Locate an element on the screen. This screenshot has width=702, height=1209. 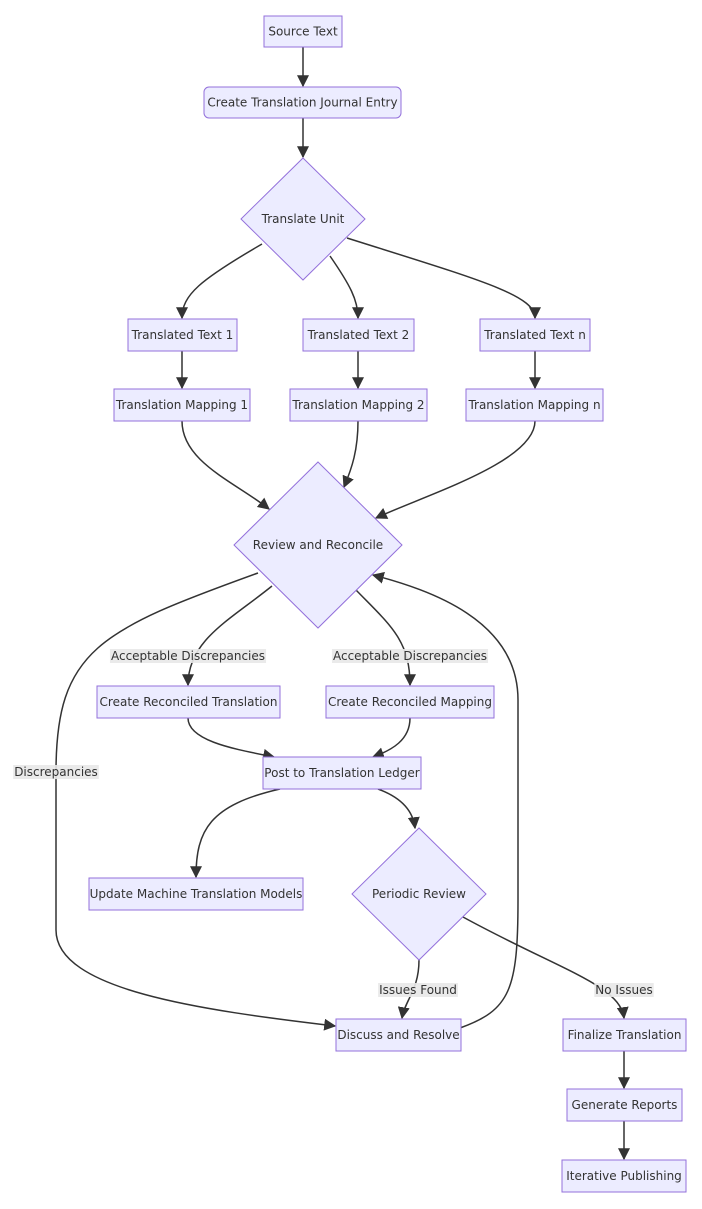
node-label: Translation Mapping 2 is located at coordinates (357, 405).